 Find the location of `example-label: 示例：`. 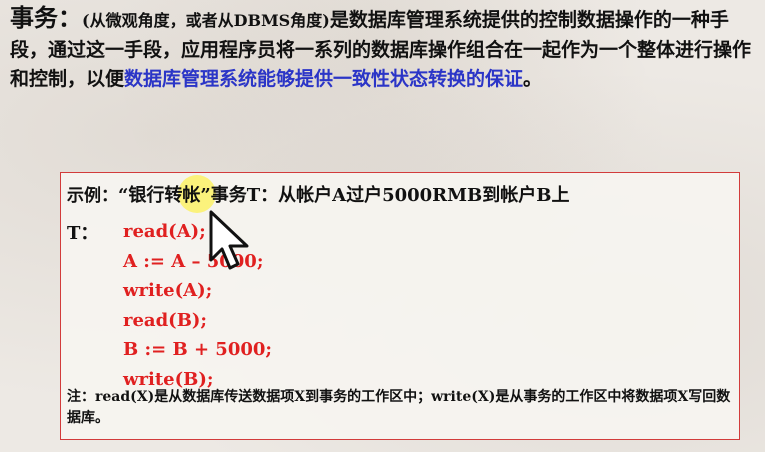

example-label: 示例： is located at coordinates (92, 196).